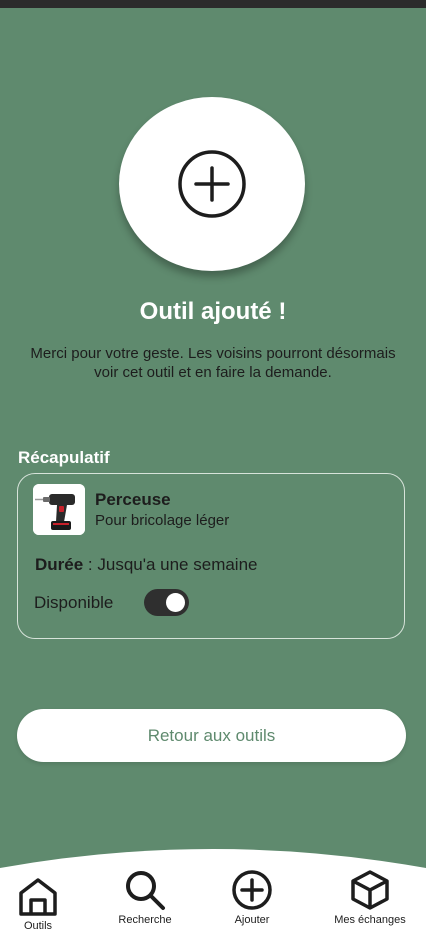 Image resolution: width=426 pixels, height=940 pixels. I want to click on nav-label-recherche: Recherche, so click(145, 920).